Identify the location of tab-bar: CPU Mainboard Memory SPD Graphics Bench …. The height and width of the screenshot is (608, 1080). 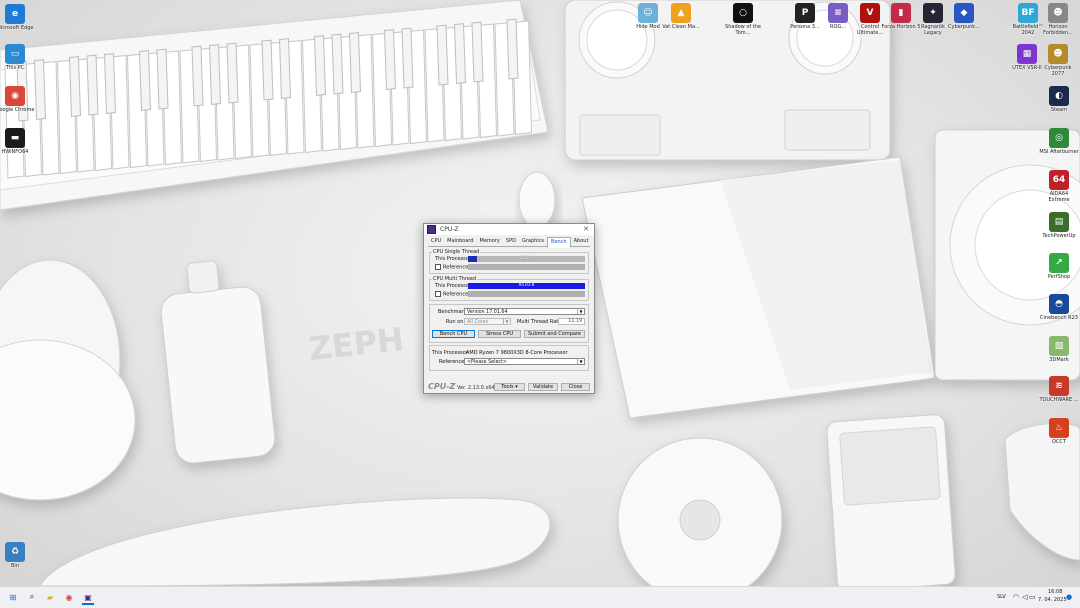
(510, 242).